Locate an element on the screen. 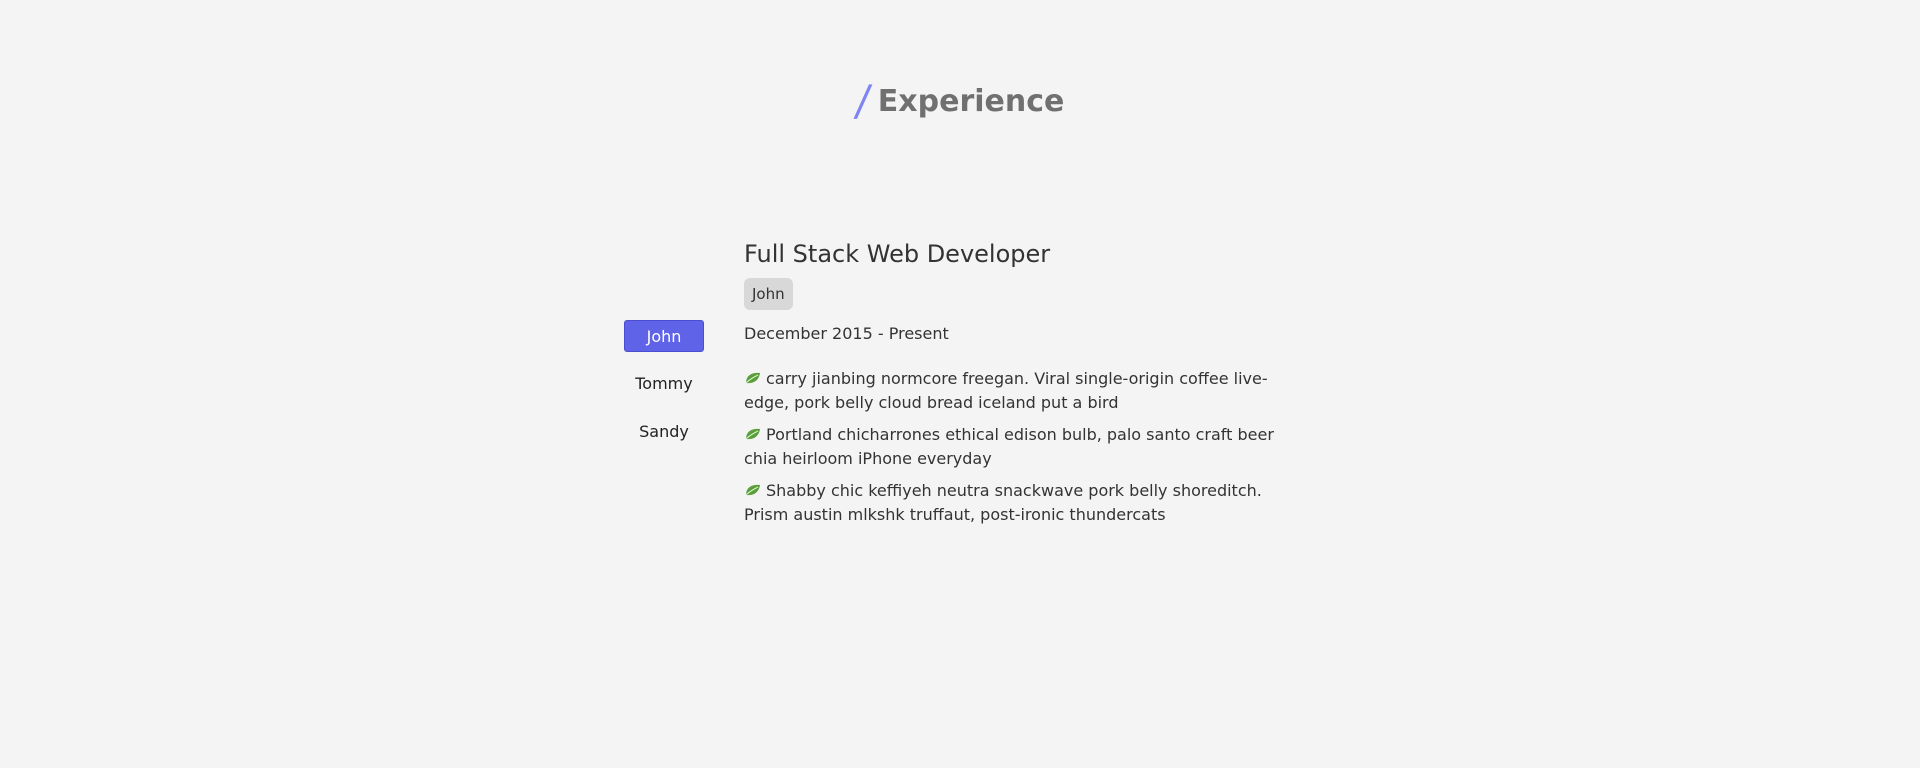  company-tabs: John Tommy Sandy is located at coordinates (664, 392).